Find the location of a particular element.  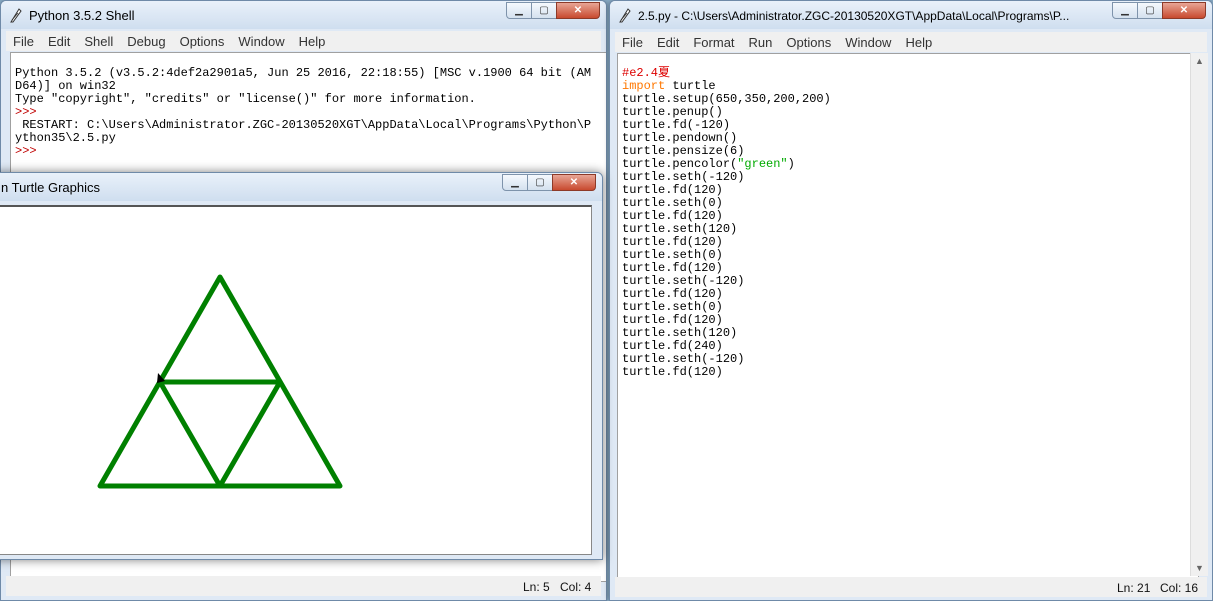

editor-window-controls: ▁ ▢ ✕ is located at coordinates (1159, 10).